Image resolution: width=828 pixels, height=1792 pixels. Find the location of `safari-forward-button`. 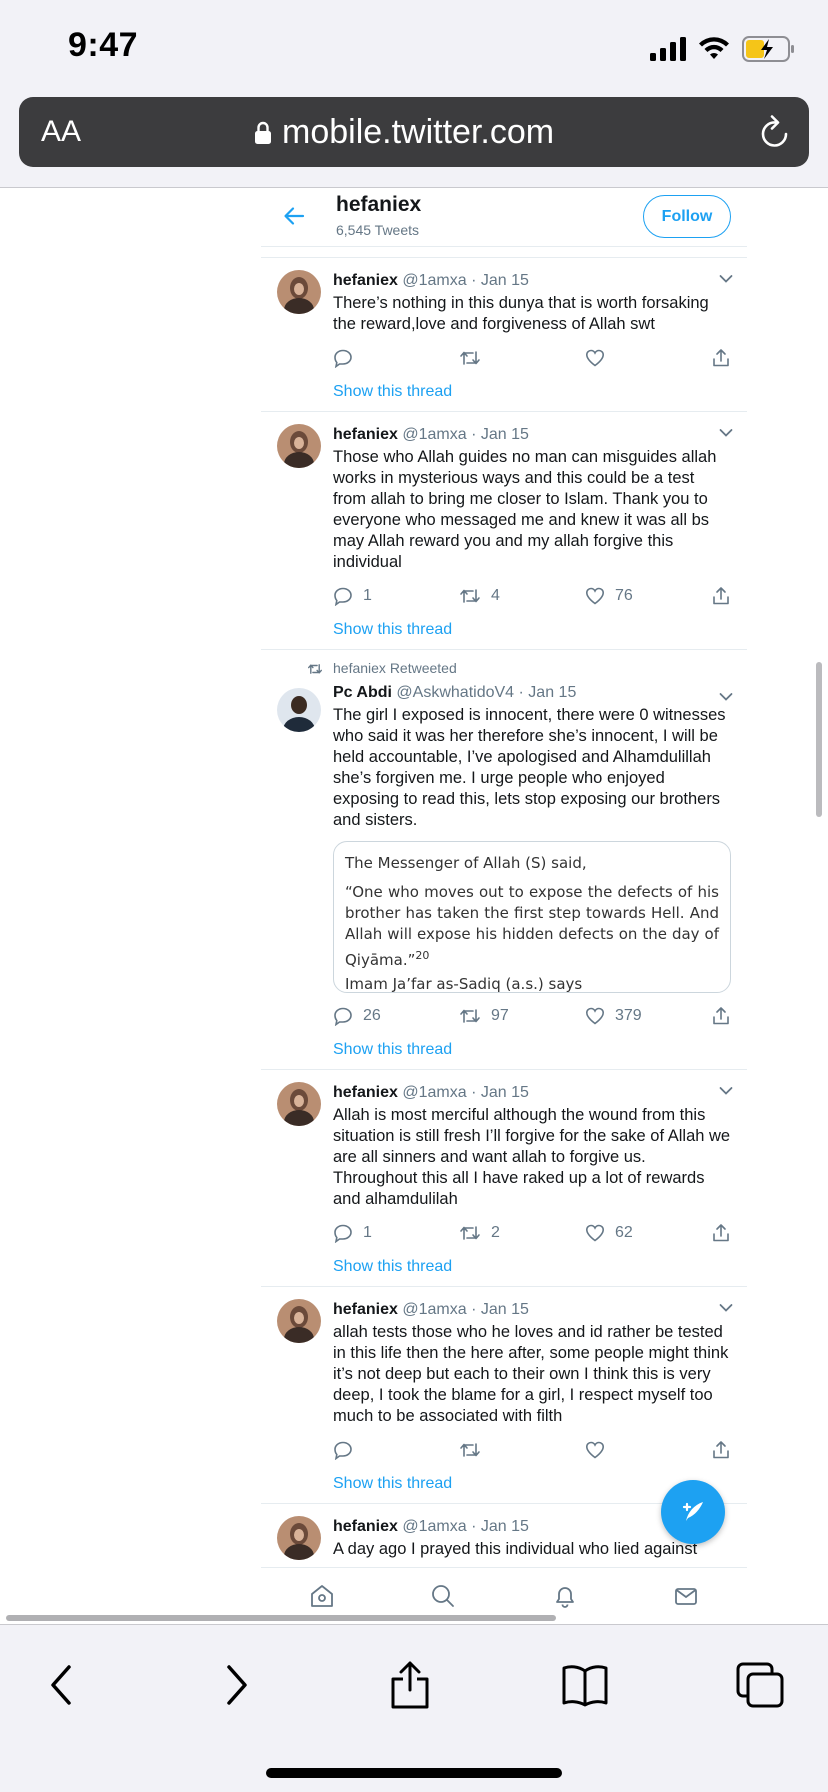

safari-forward-button is located at coordinates (236, 1685).